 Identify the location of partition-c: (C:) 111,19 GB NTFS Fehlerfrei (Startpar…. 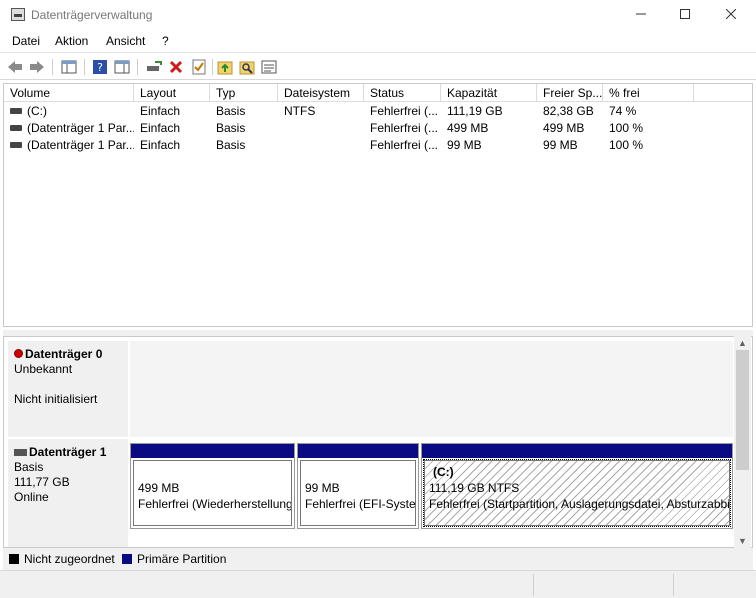
(577, 486).